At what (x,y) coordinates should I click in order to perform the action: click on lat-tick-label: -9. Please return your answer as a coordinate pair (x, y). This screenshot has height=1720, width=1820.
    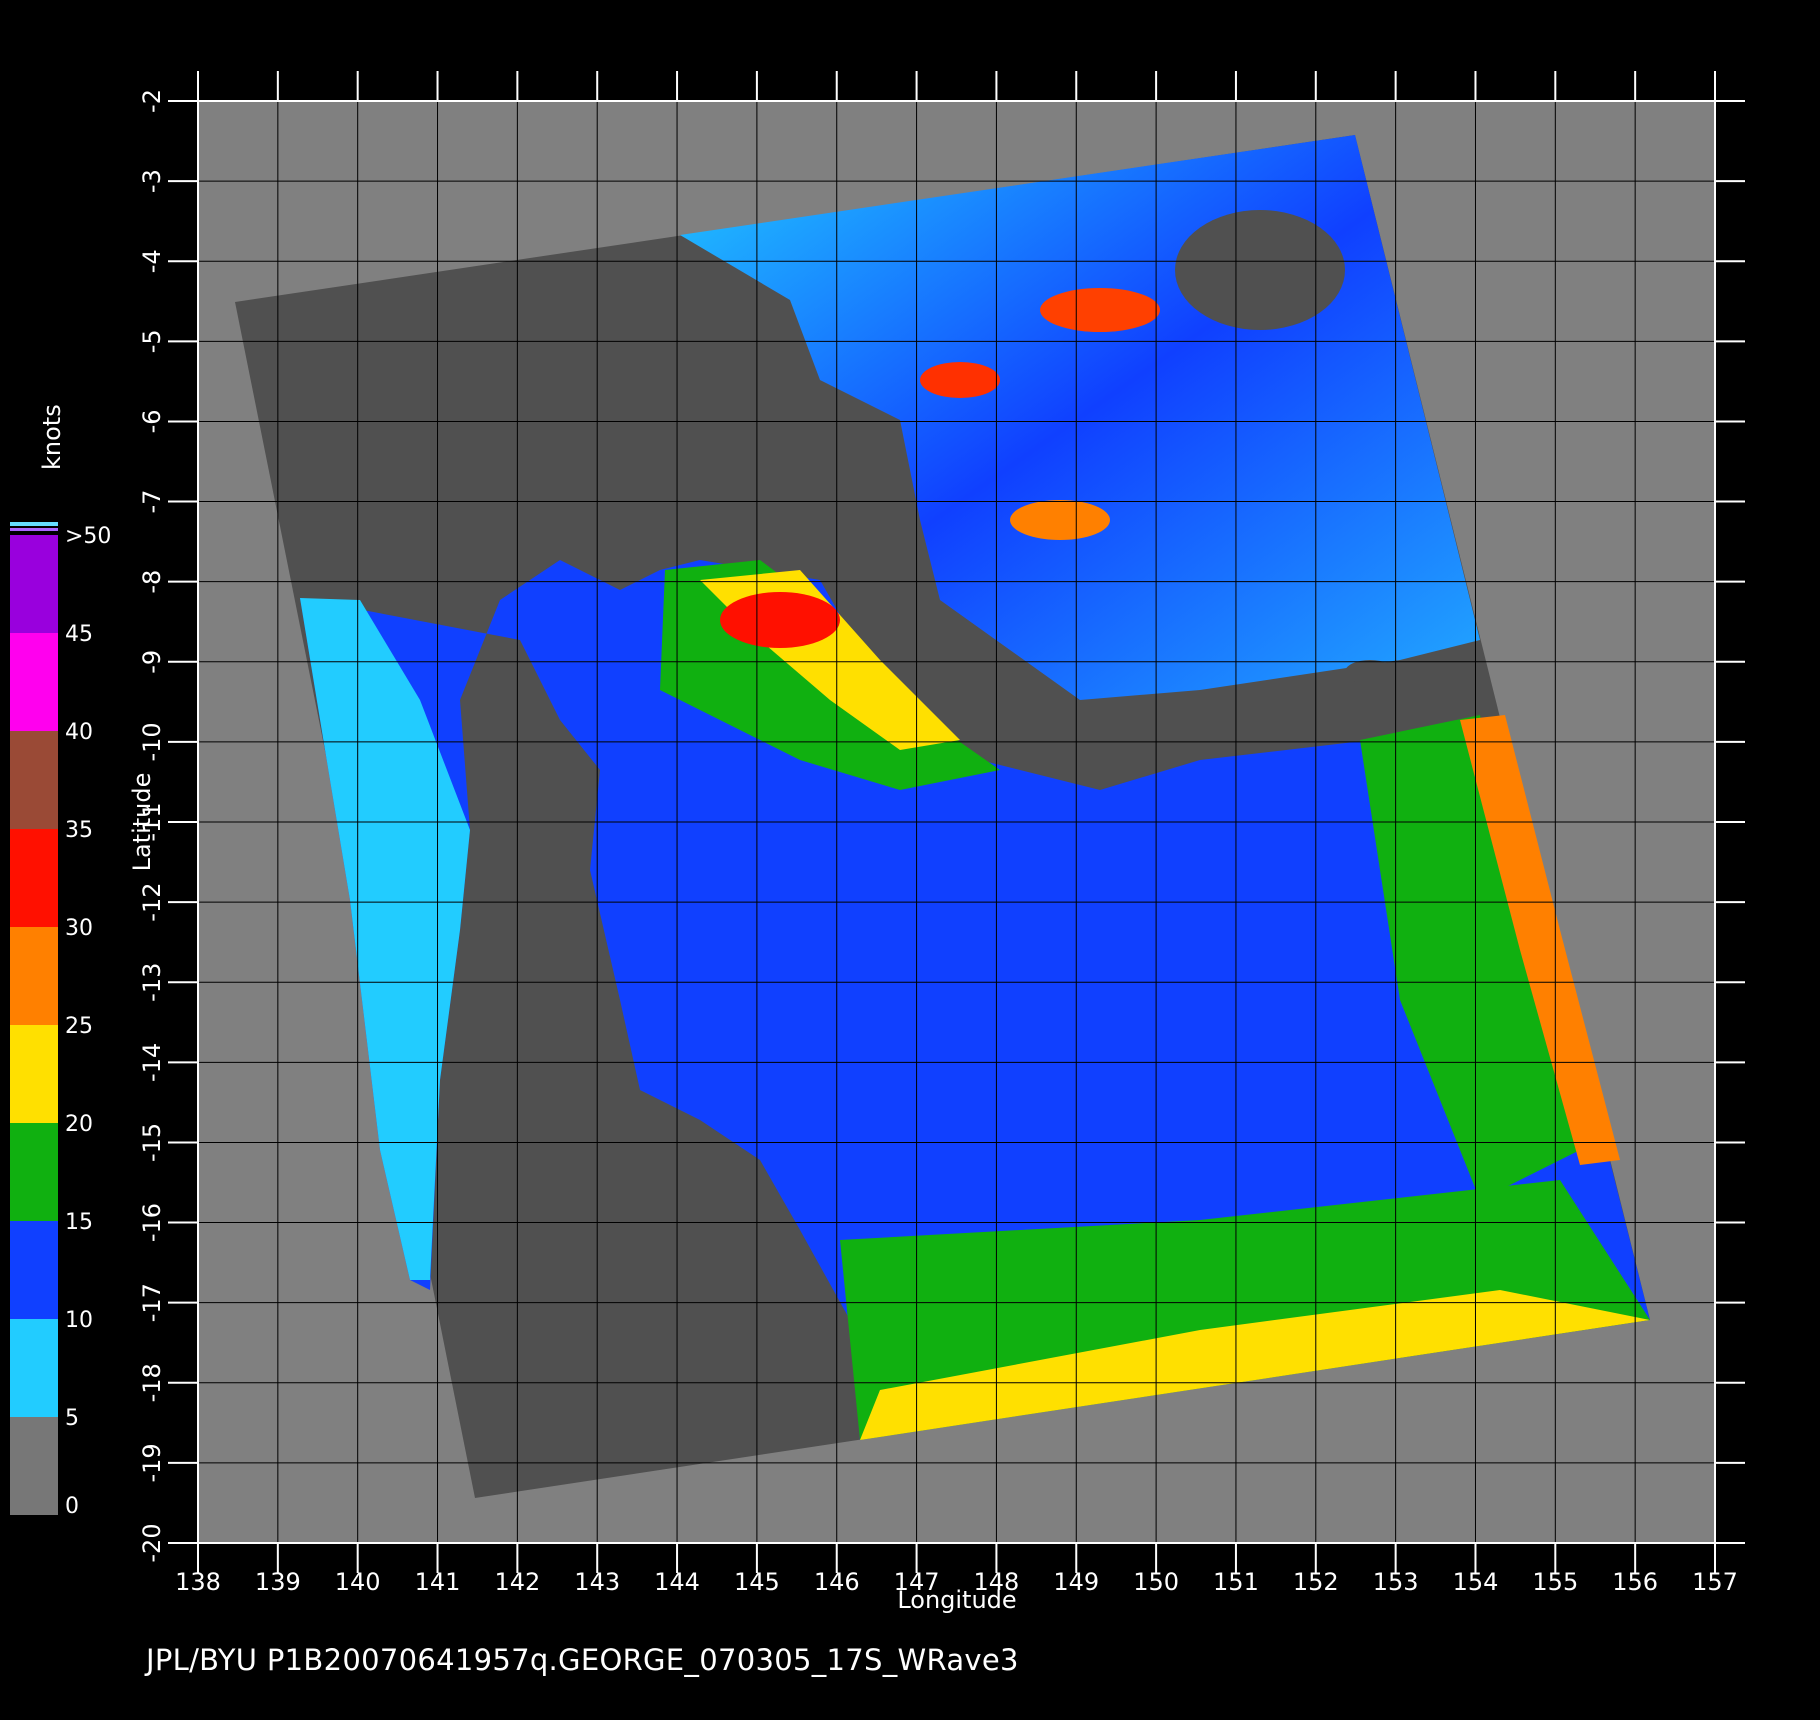
    Looking at the image, I should click on (152, 662).